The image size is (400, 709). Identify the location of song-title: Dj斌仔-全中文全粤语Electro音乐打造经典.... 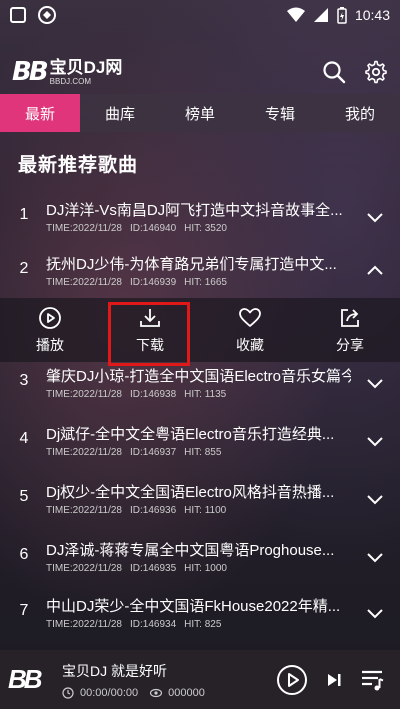
(190, 434).